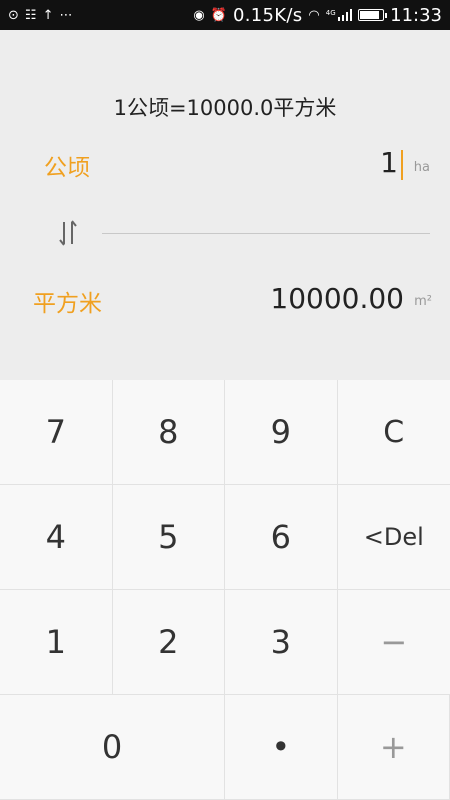 This screenshot has height=800, width=450. I want to click on to-value: 10000.00, so click(337, 298).